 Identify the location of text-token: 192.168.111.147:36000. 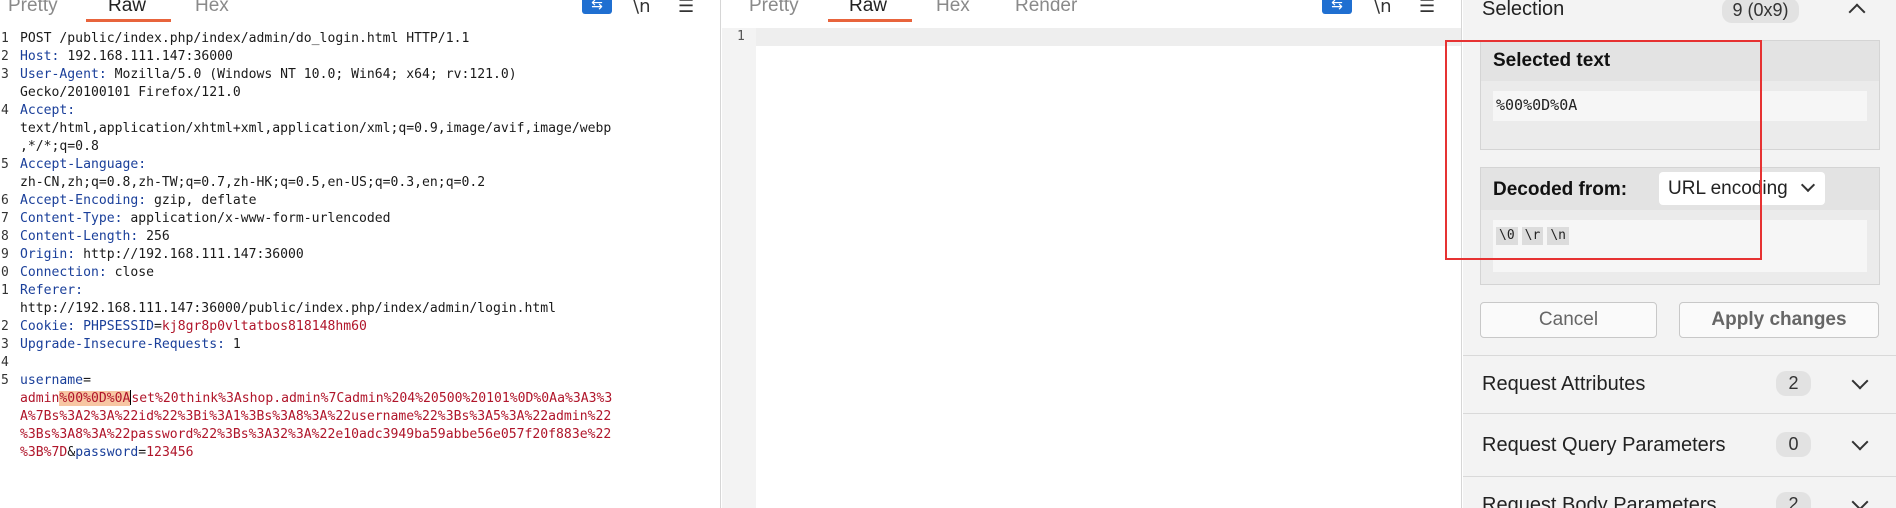
(150, 56).